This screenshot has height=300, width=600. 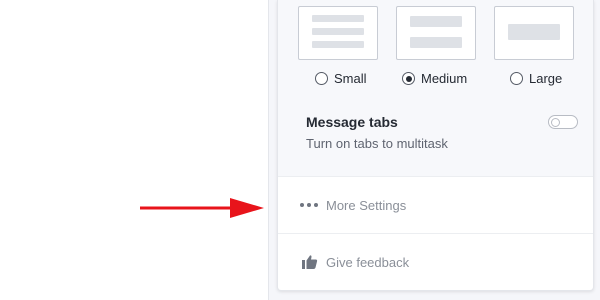 I want to click on toggle-knob, so click(x=555, y=122).